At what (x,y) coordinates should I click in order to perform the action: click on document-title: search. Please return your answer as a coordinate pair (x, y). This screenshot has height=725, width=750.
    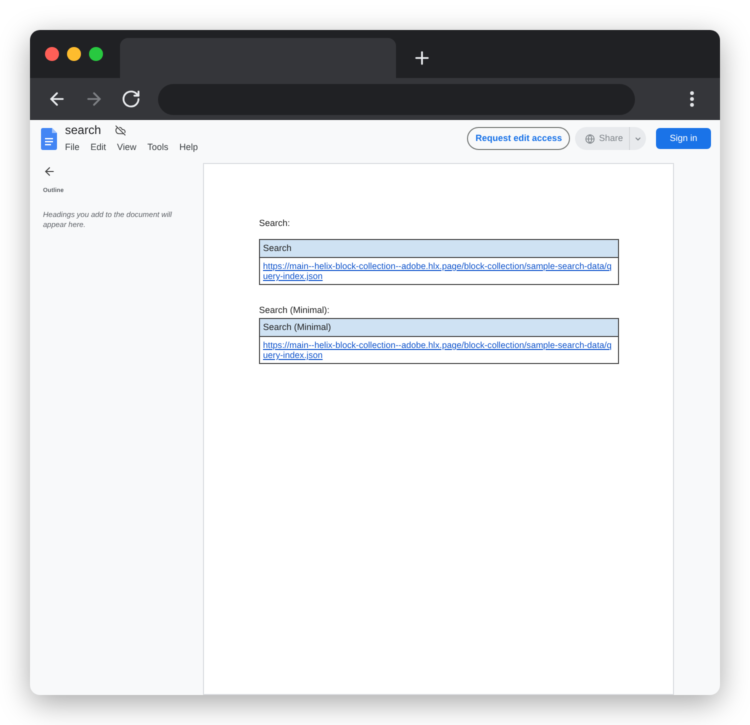
    Looking at the image, I should click on (83, 130).